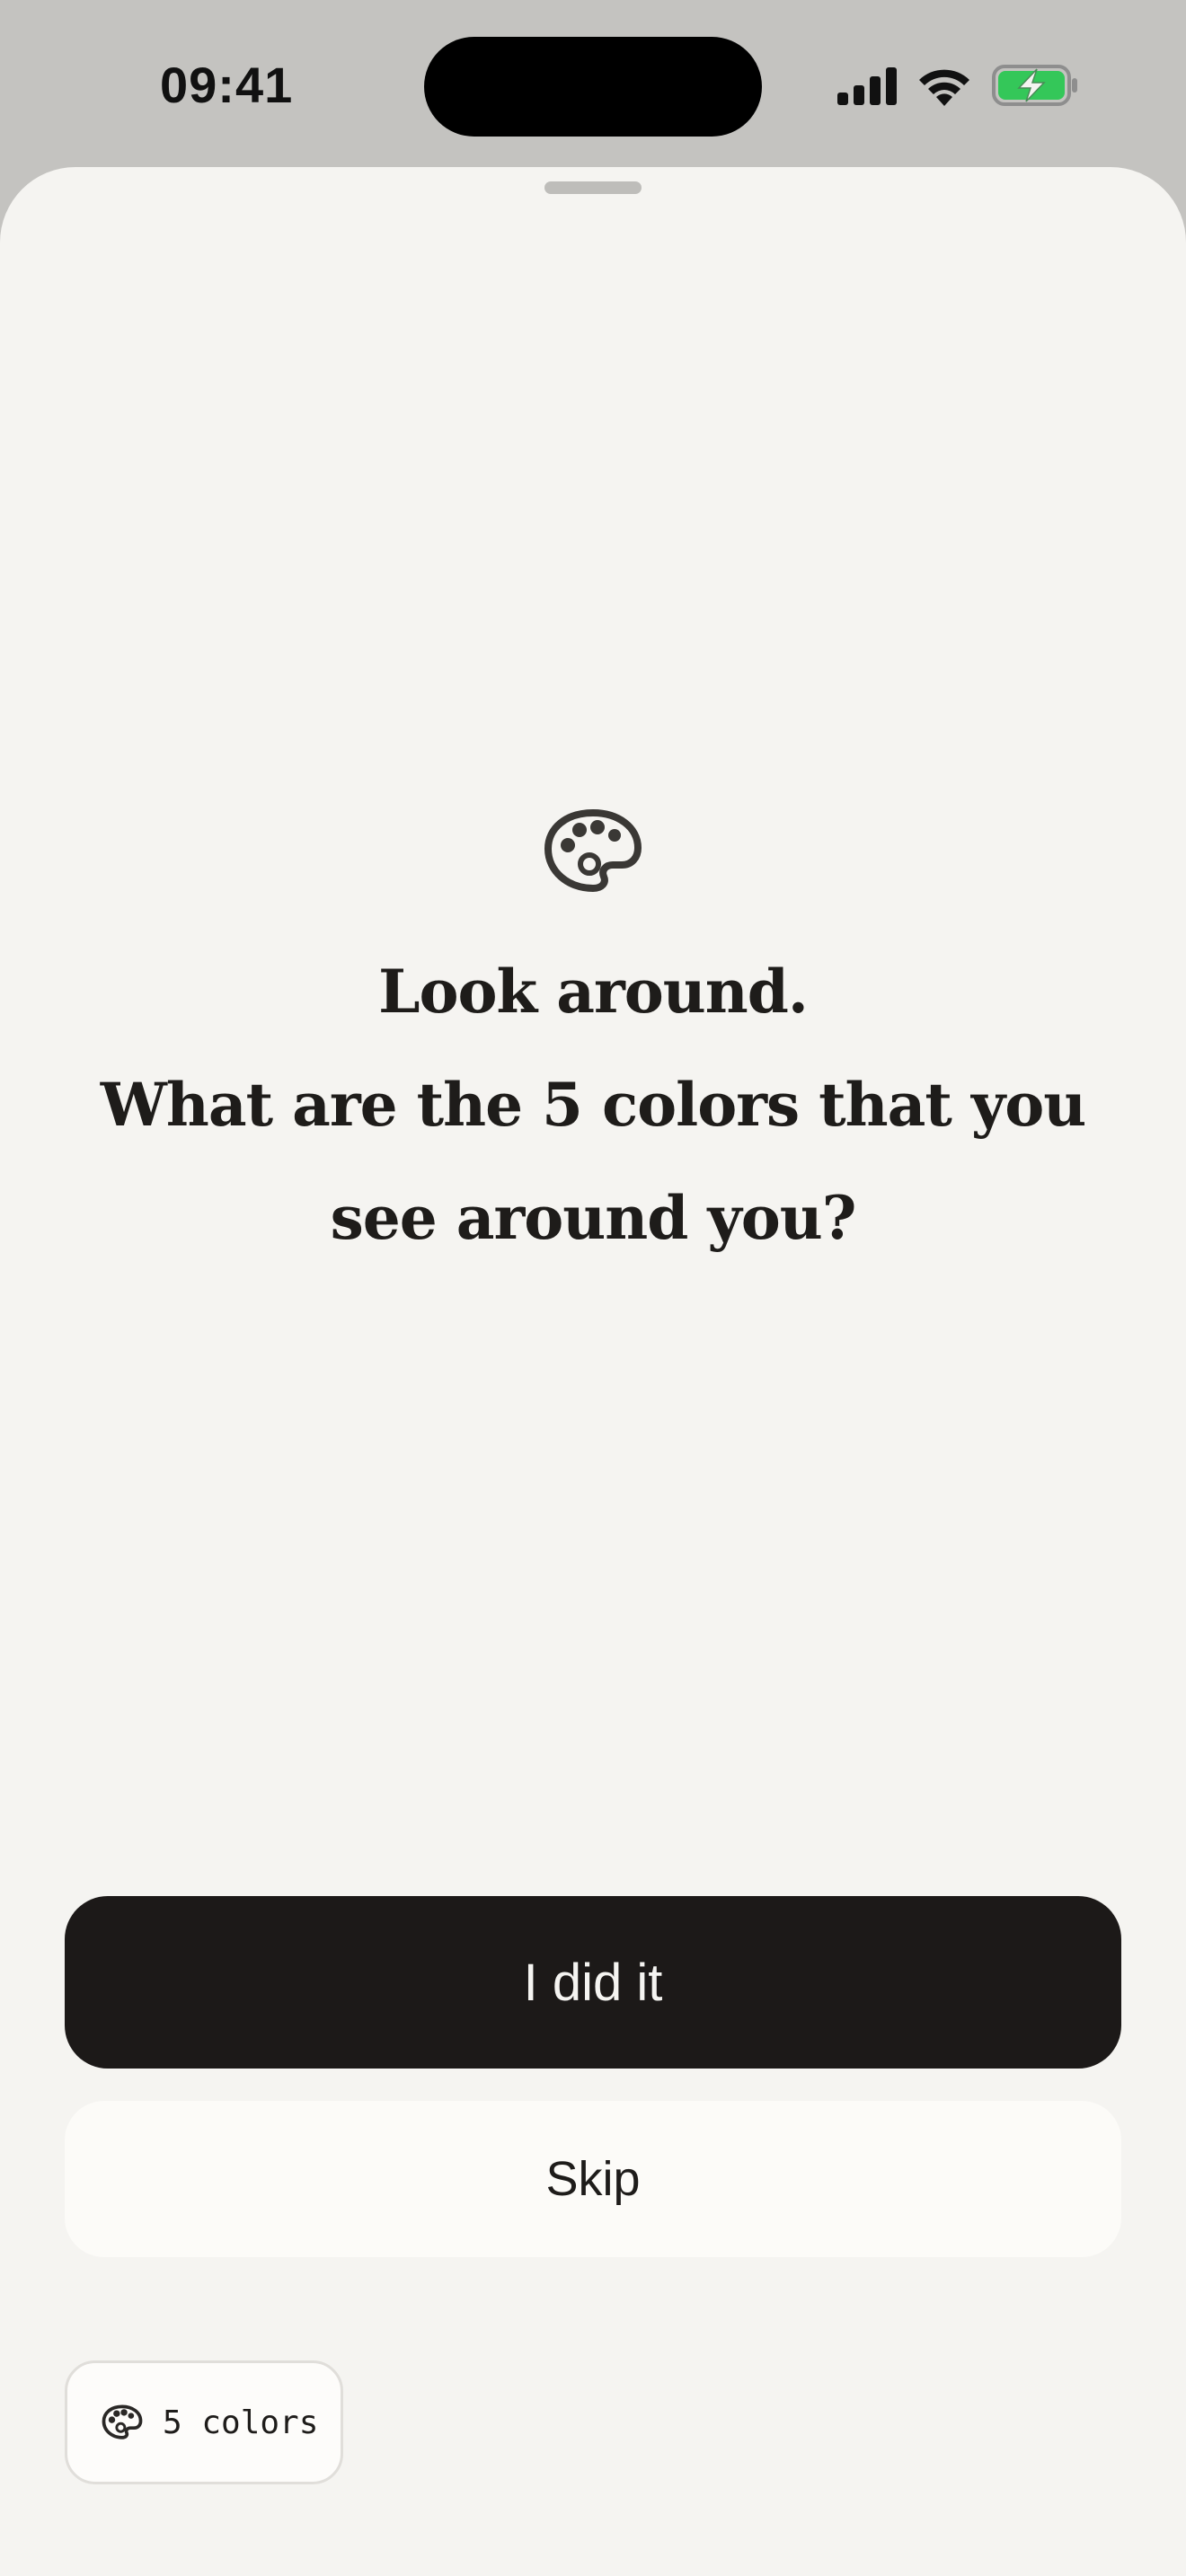 This screenshot has height=2576, width=1186. What do you see at coordinates (867, 86) in the screenshot?
I see `cellular-signal-icon` at bounding box center [867, 86].